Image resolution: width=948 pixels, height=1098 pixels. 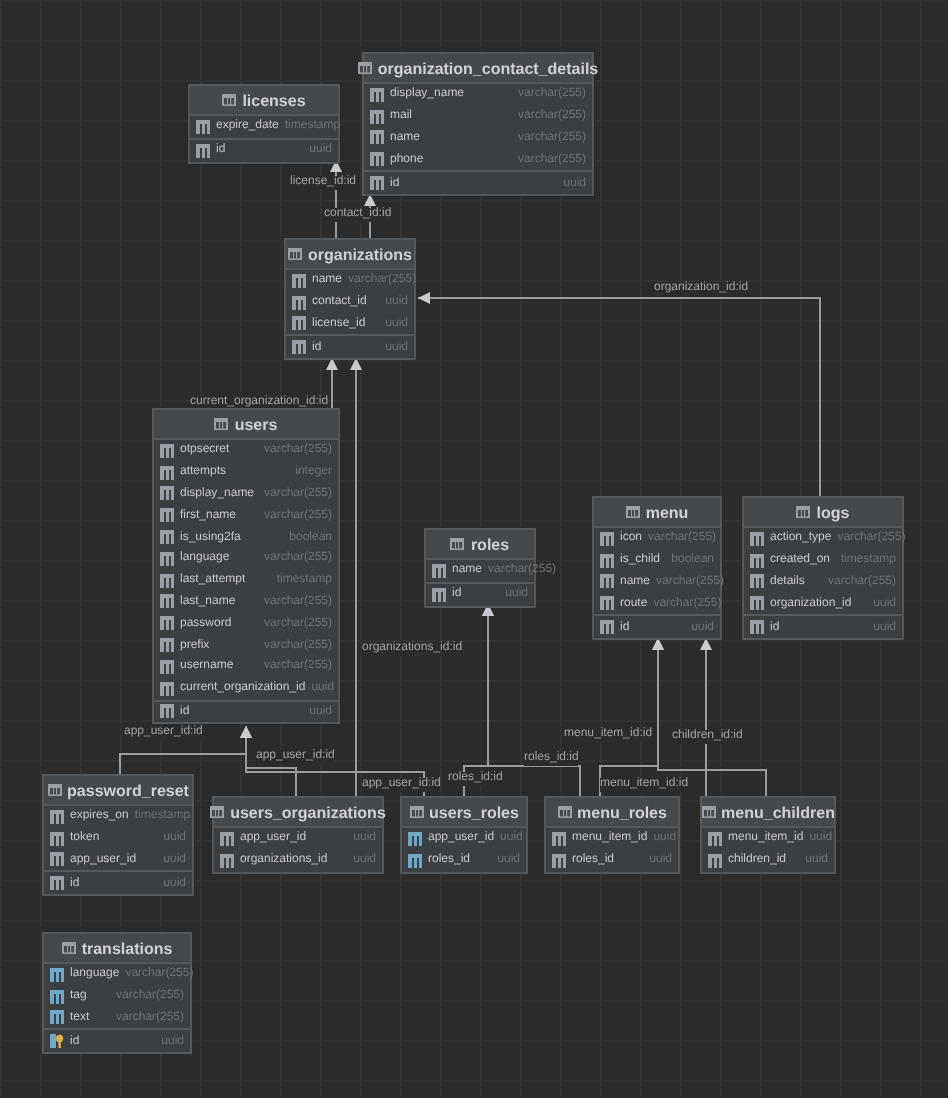 What do you see at coordinates (490, 544) in the screenshot?
I see `table-title: roles` at bounding box center [490, 544].